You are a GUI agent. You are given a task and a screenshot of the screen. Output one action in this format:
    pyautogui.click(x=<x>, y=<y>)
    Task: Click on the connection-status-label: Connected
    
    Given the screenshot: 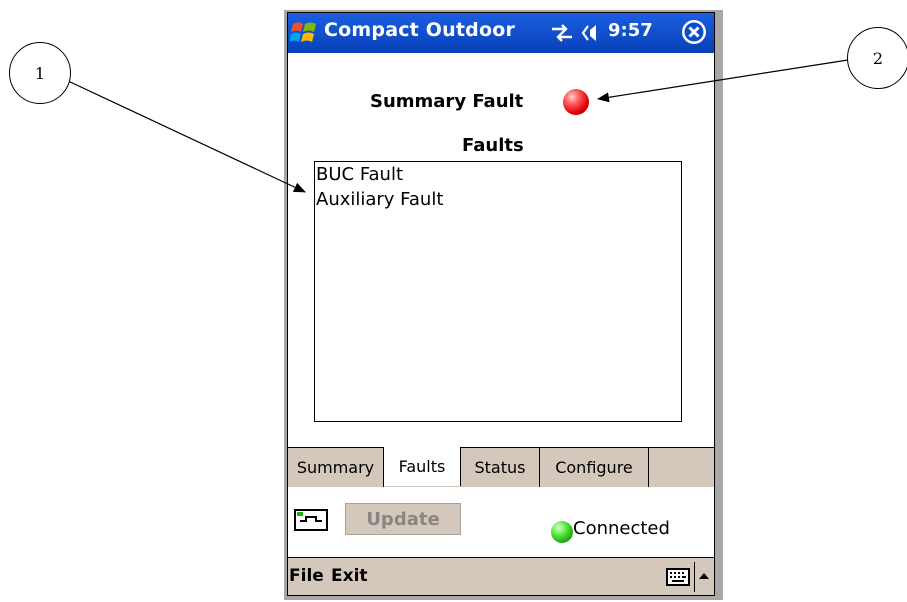 What is the action you would take?
    pyautogui.click(x=621, y=528)
    